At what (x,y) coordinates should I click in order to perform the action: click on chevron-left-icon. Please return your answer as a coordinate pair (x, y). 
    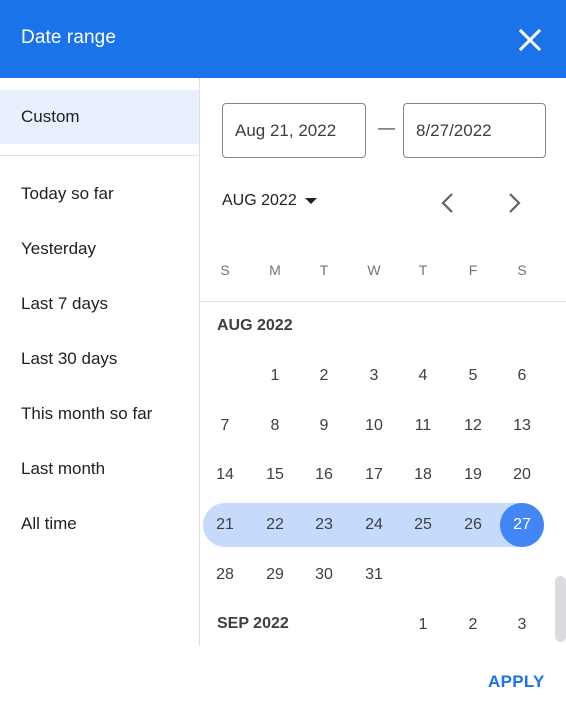
    Looking at the image, I should click on (447, 203).